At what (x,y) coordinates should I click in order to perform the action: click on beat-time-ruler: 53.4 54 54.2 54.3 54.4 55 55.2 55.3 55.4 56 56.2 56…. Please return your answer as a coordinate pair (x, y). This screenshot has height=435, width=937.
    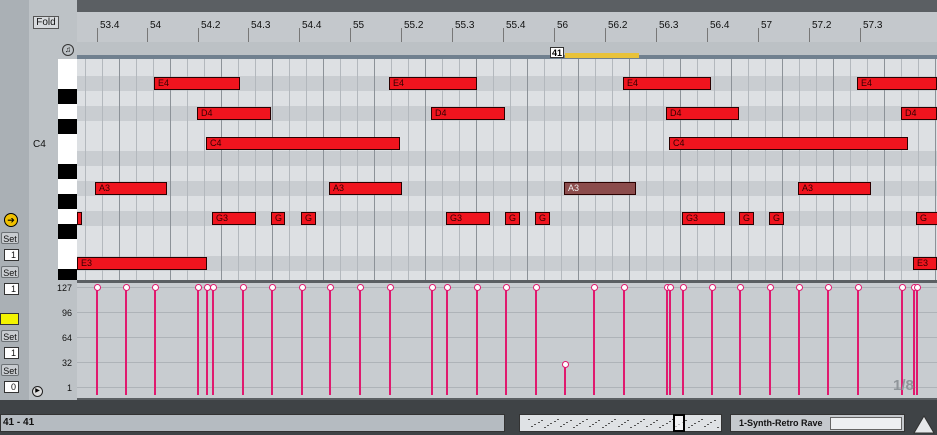
    Looking at the image, I should click on (507, 27).